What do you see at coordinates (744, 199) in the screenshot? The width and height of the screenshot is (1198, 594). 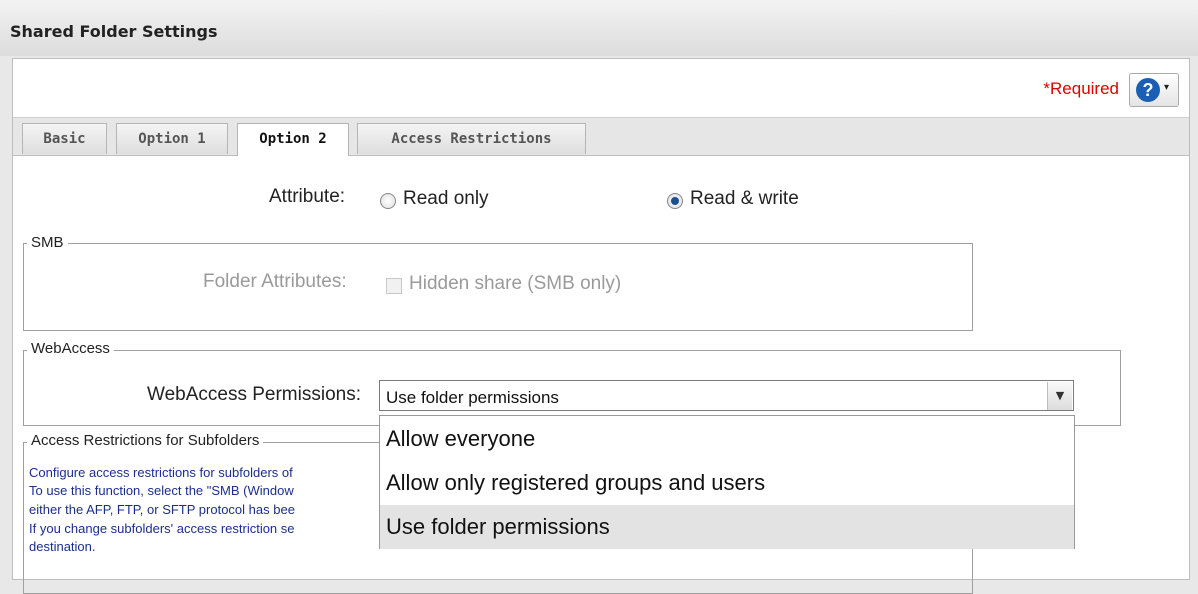 I see `read-write-label: Read & write` at bounding box center [744, 199].